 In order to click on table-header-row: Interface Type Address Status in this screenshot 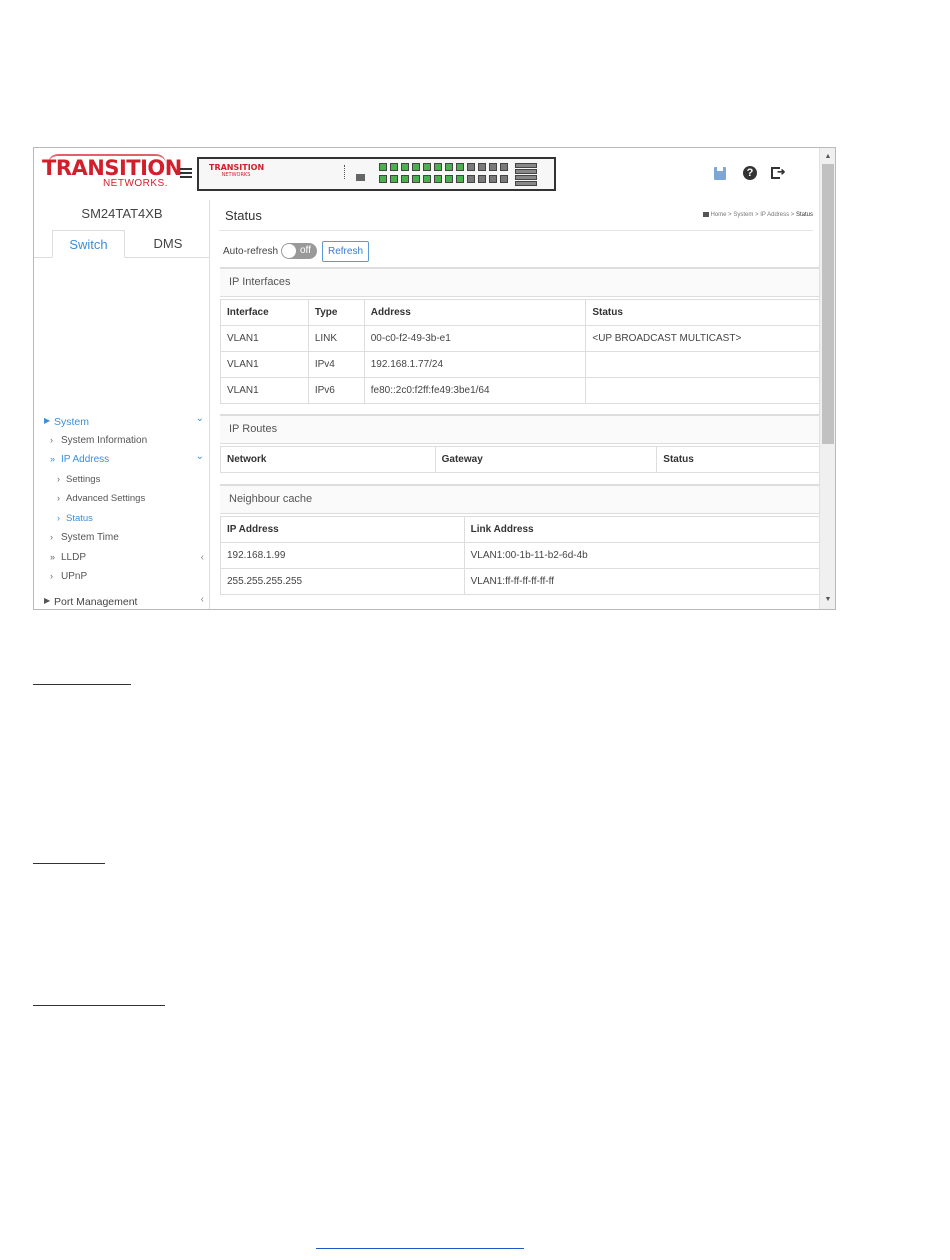, I will do `click(527, 312)`.